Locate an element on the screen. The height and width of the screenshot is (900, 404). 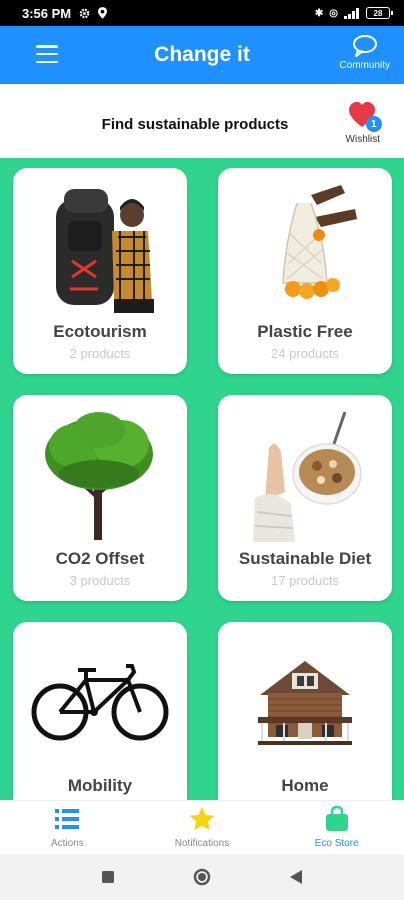
subheader: Find sustainable products 1 Wishlist is located at coordinates (202, 121).